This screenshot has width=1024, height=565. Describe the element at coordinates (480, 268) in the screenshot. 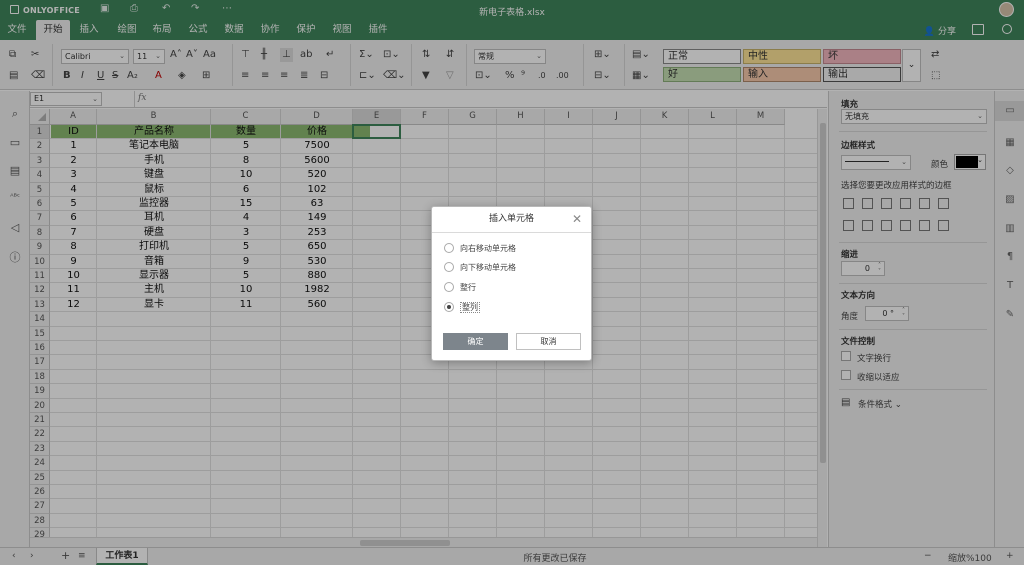

I see `option-shift-down: 向下移动单元格` at that location.